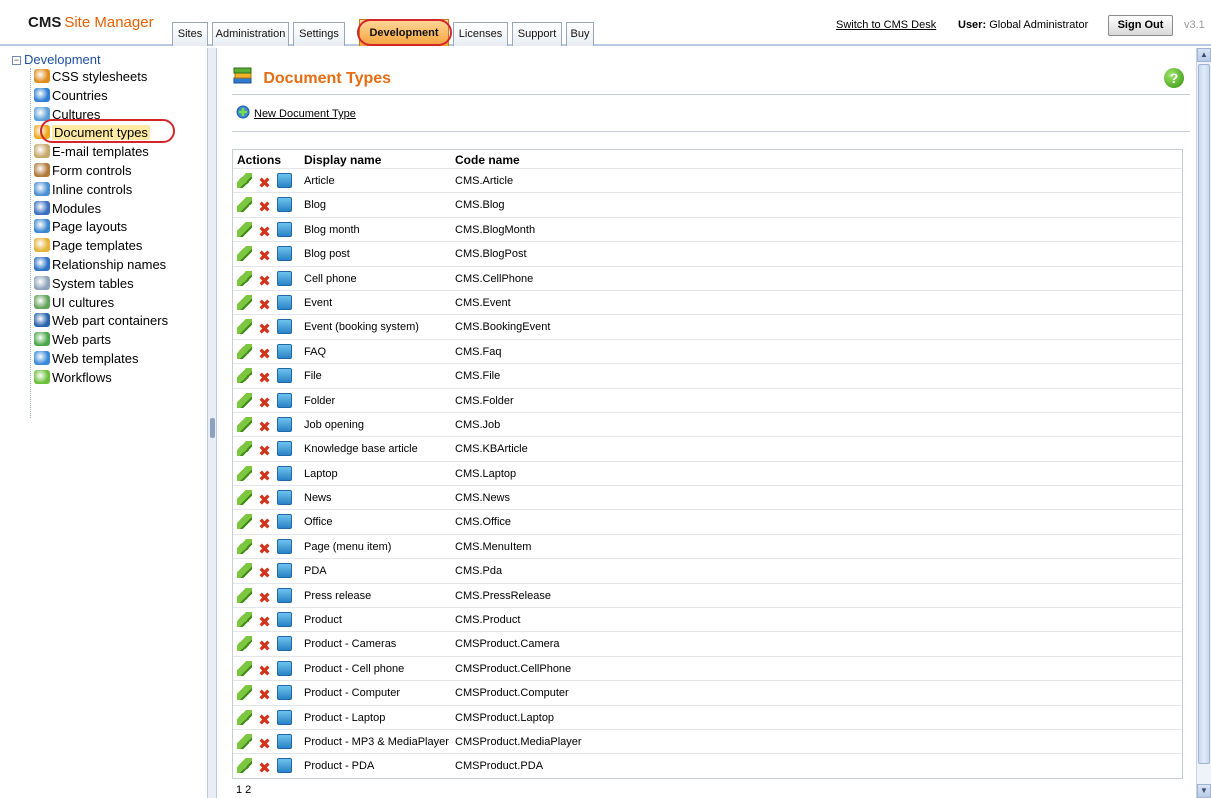  I want to click on tab-sites: Sites, so click(190, 34).